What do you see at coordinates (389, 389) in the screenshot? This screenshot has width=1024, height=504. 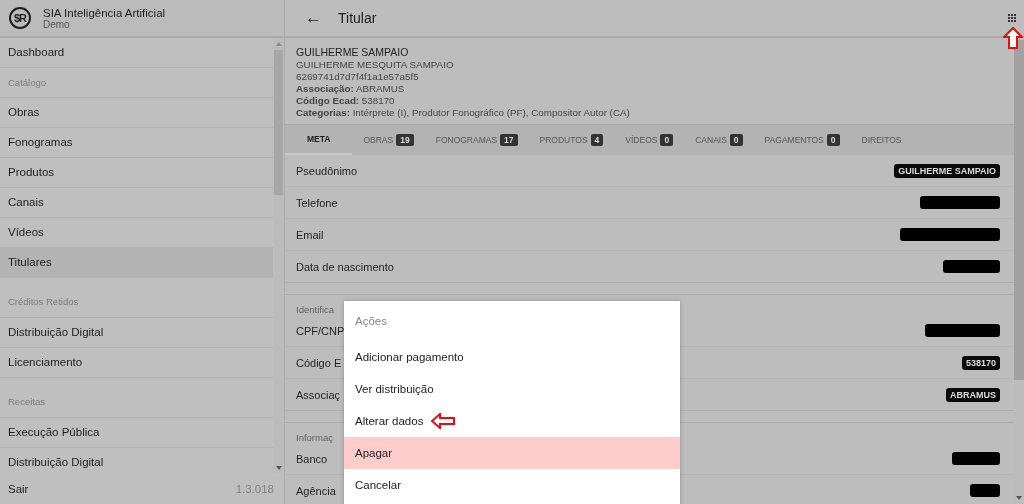 I see `menu-item: Ver distribuição` at bounding box center [389, 389].